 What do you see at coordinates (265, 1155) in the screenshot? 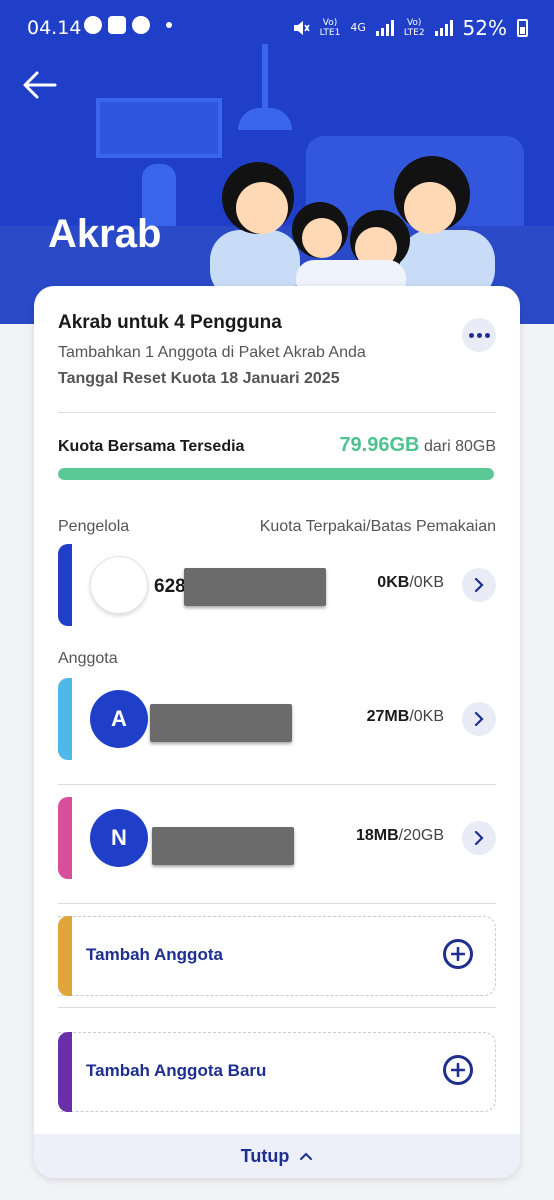
I see `close-label: Tutup` at bounding box center [265, 1155].